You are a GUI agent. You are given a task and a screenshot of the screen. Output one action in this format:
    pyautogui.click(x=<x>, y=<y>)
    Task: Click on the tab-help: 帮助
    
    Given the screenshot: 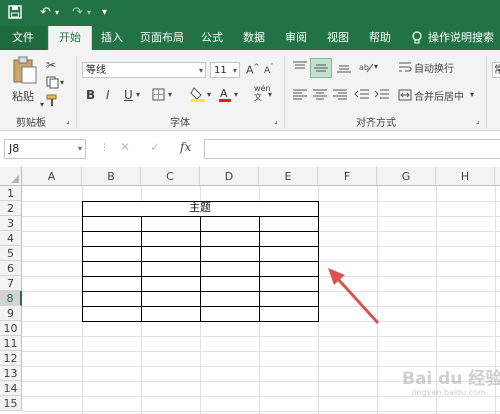 What is the action you would take?
    pyautogui.click(x=380, y=38)
    